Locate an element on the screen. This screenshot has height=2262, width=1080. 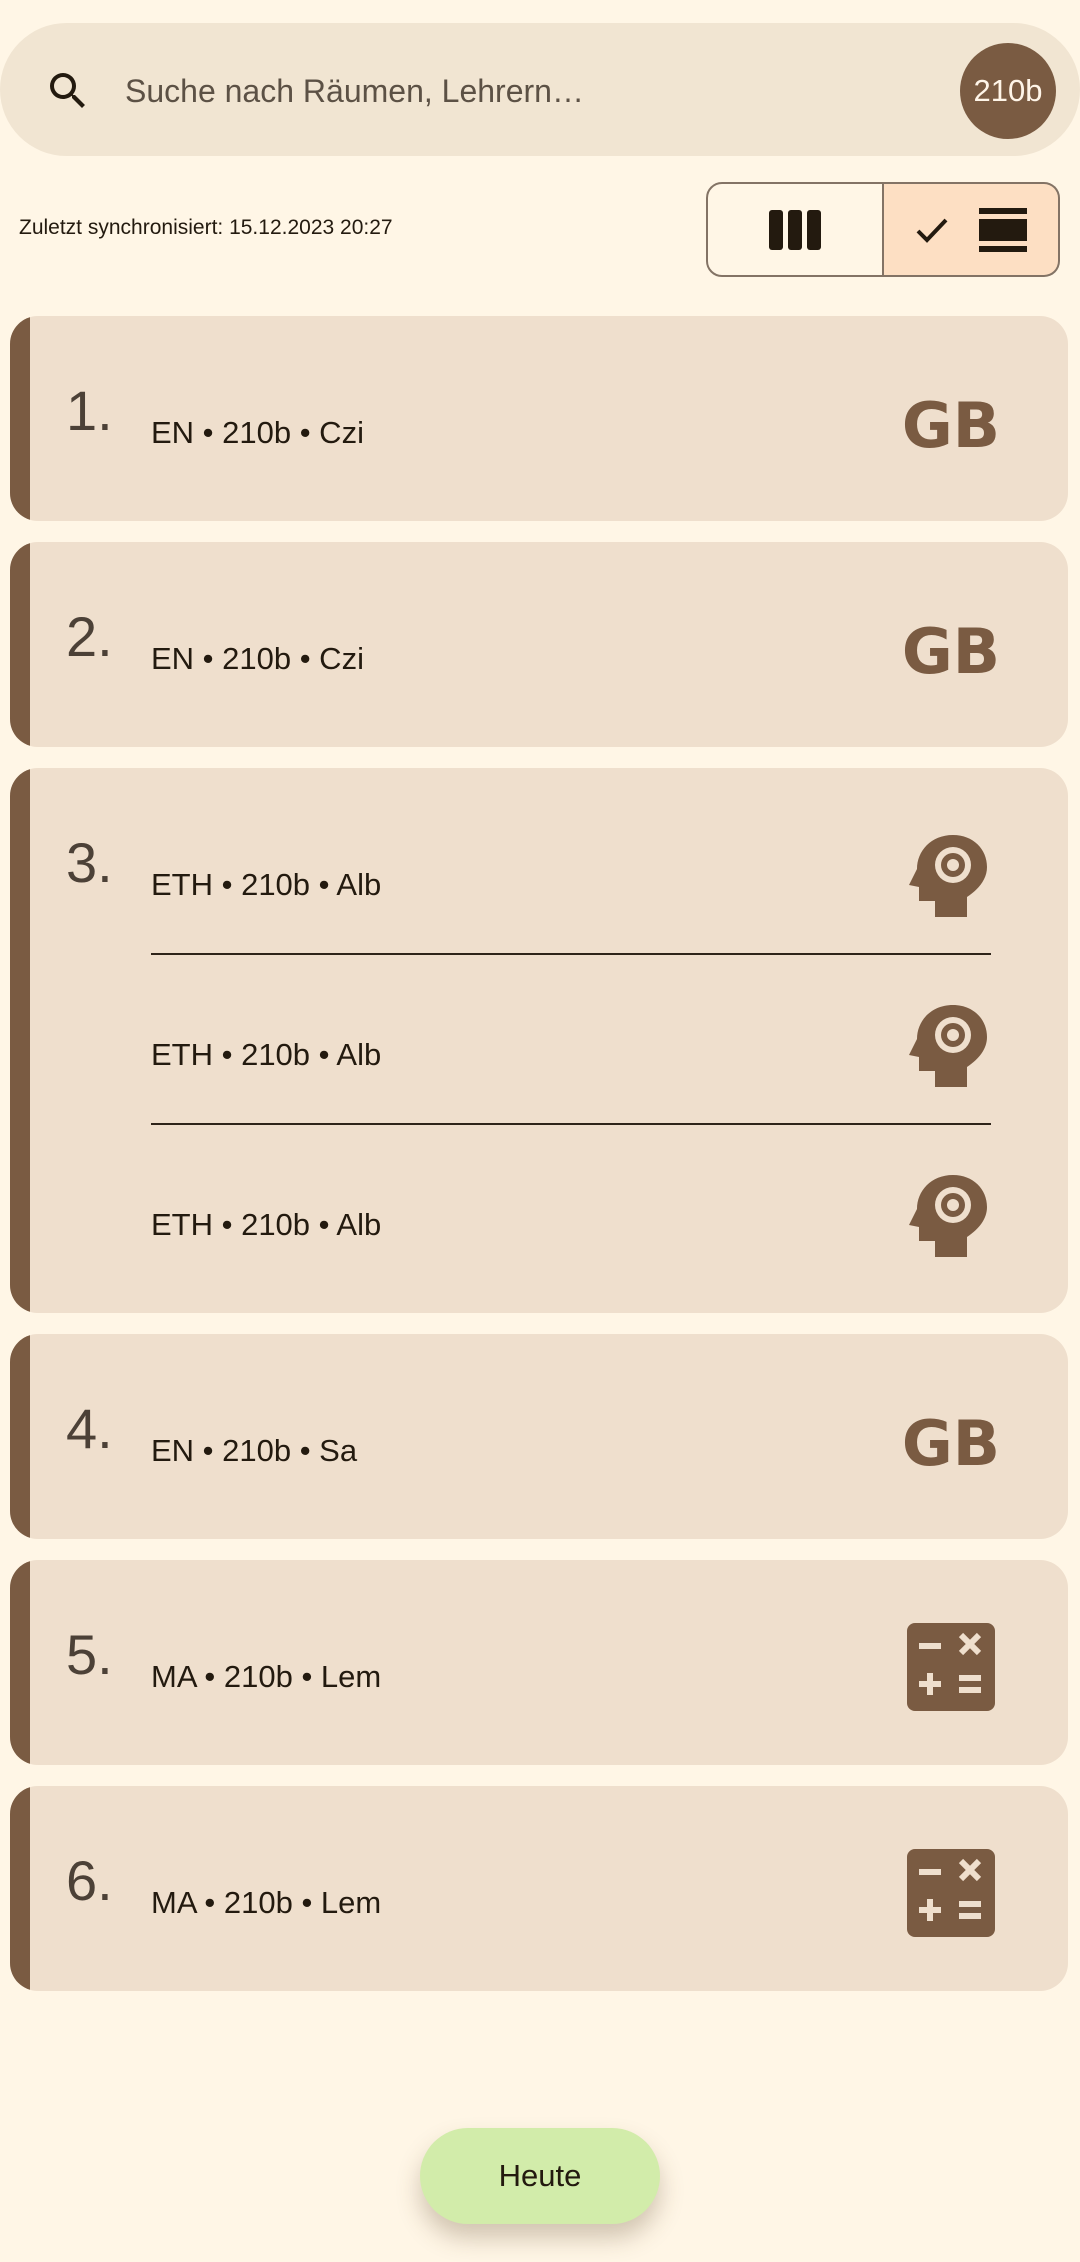
search-input is located at coordinates (520, 89).